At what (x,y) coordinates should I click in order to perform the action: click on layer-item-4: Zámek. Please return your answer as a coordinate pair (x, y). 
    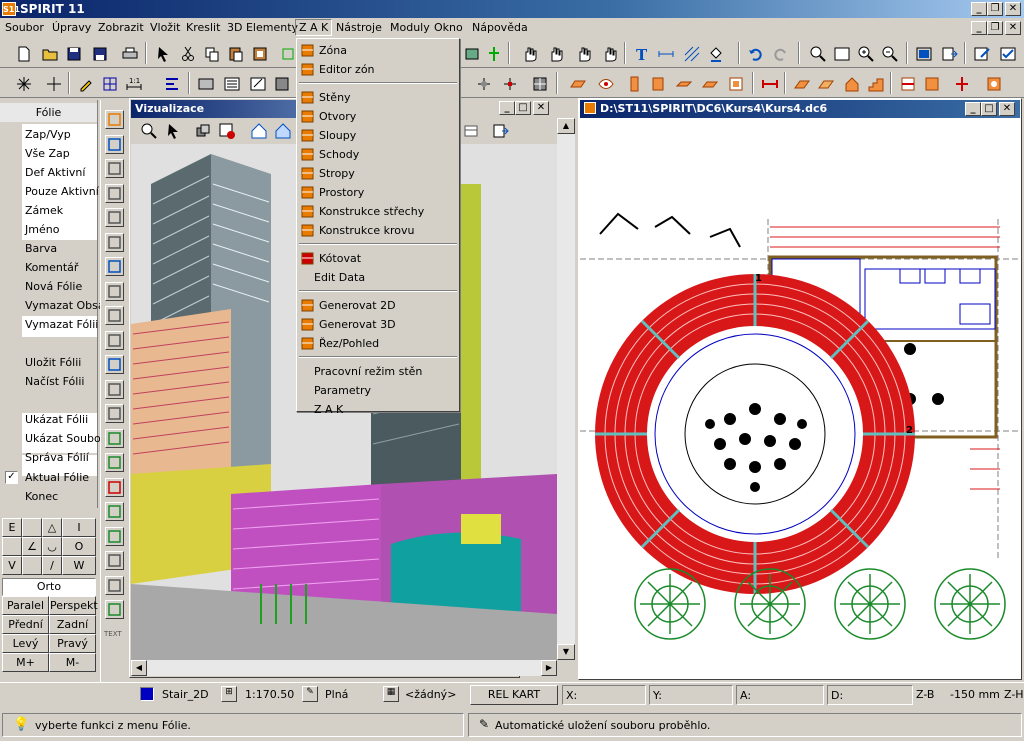
    Looking at the image, I should click on (44, 210).